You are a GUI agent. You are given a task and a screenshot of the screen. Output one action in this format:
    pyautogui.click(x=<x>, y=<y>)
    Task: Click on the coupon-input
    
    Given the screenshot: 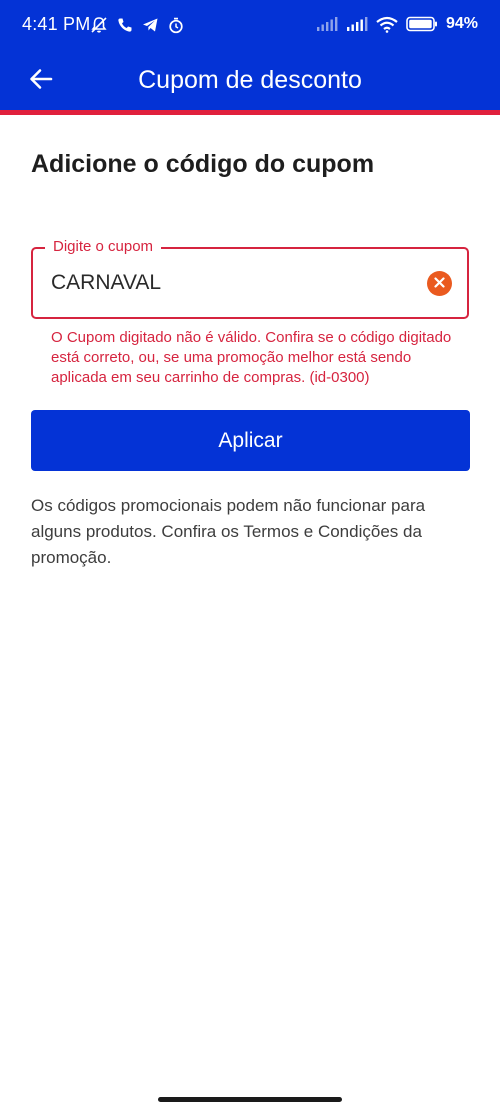 What is the action you would take?
    pyautogui.click(x=231, y=283)
    